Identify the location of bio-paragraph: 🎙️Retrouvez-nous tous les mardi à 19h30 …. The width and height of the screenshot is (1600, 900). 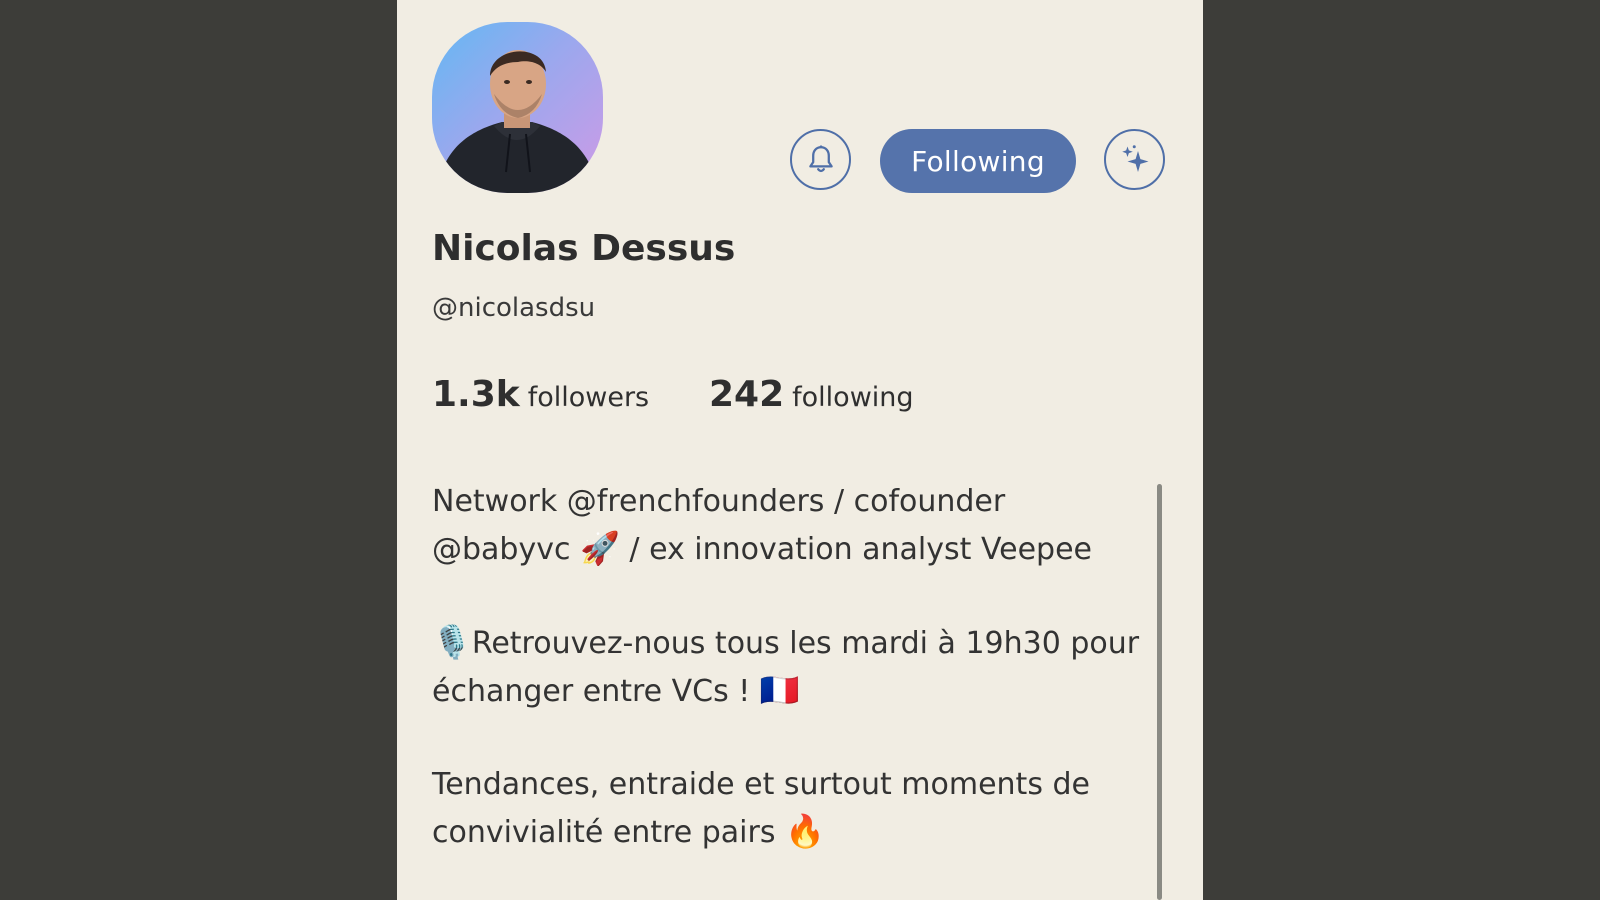
(804, 667).